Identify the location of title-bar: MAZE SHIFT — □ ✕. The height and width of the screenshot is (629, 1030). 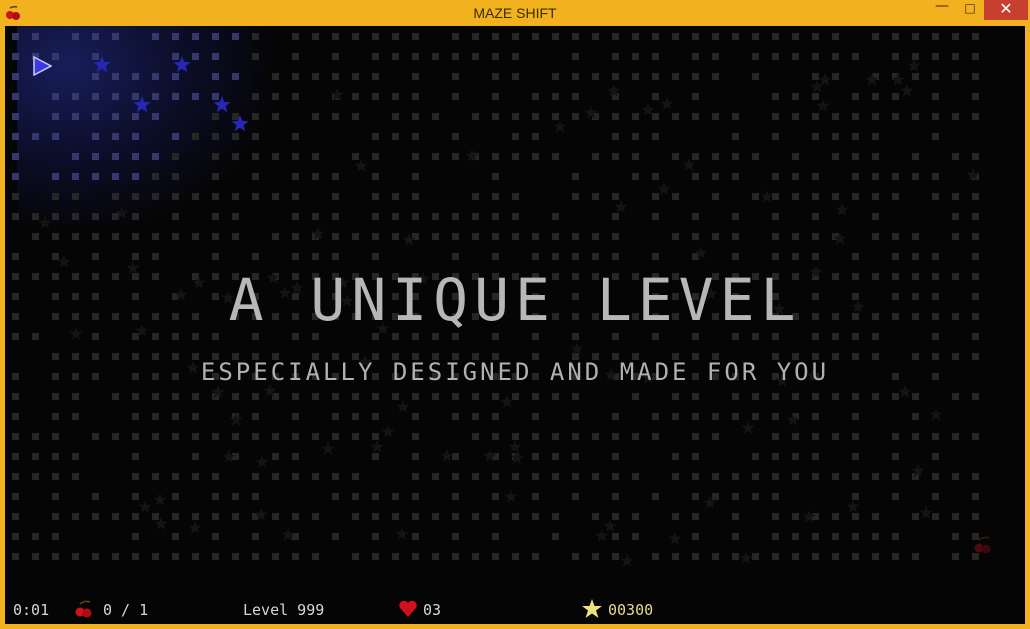
(515, 13).